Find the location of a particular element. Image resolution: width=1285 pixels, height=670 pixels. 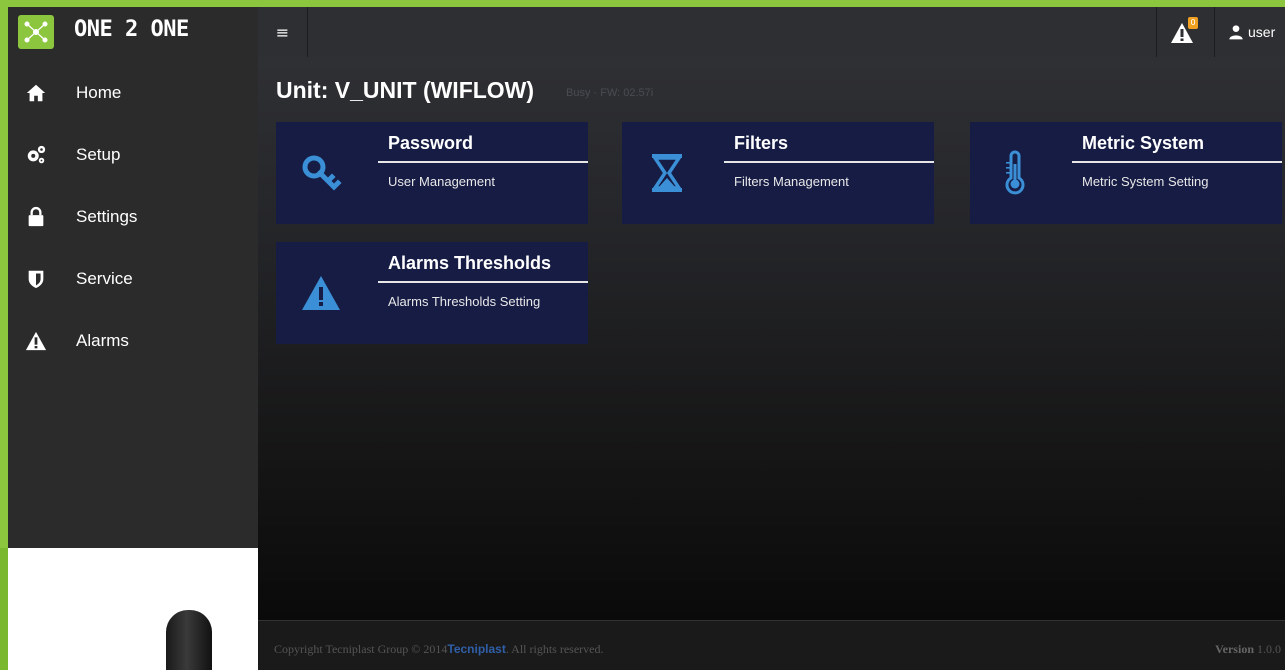

shield-icon is located at coordinates (36, 279).